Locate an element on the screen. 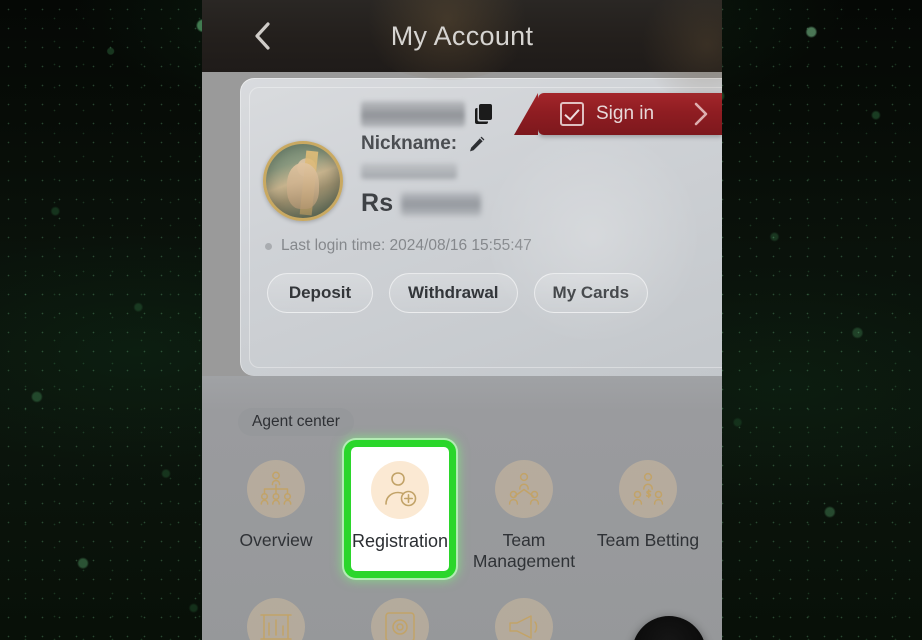 The width and height of the screenshot is (922, 640). megaphone-icon is located at coordinates (524, 619).